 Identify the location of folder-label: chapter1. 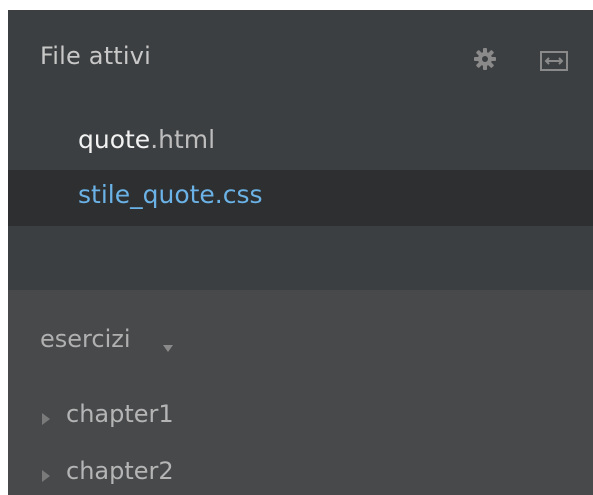
(120, 414).